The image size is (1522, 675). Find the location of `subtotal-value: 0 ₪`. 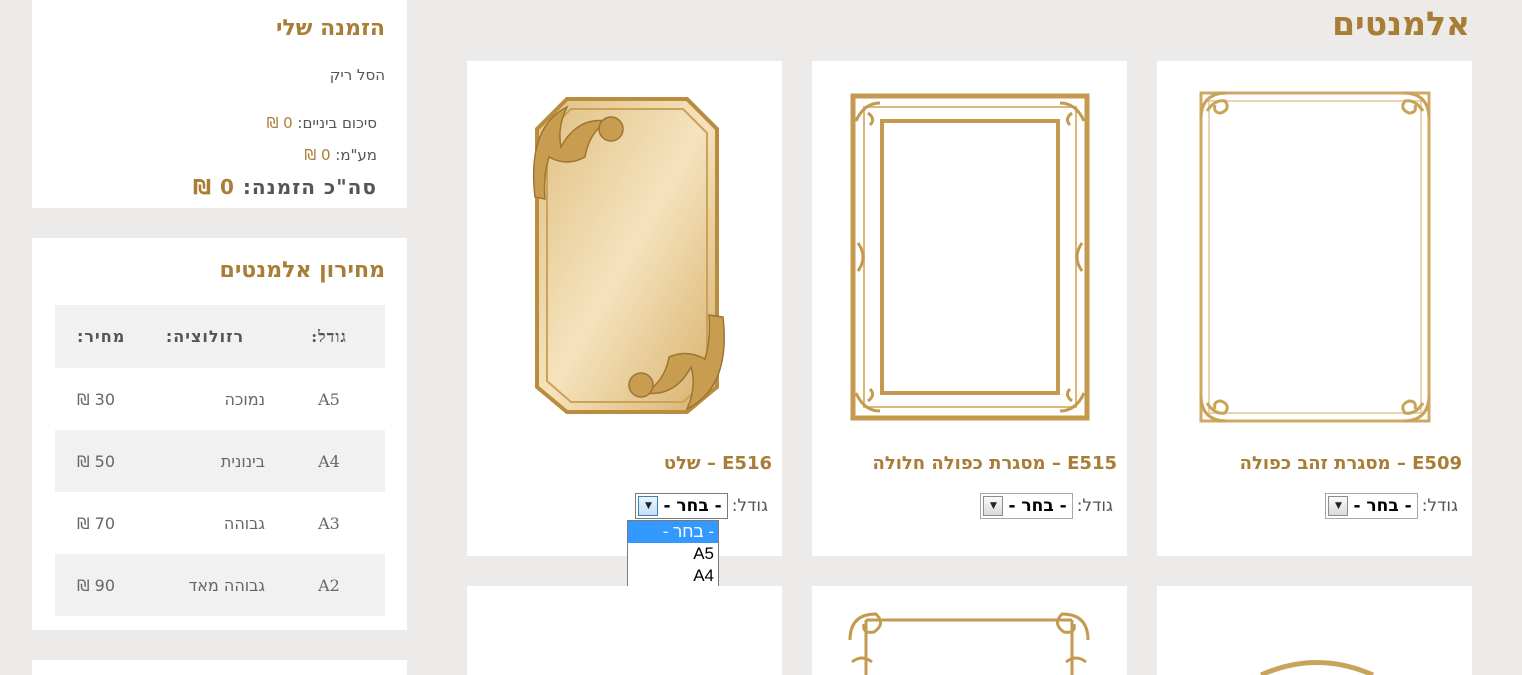

subtotal-value: 0 ₪ is located at coordinates (279, 123).